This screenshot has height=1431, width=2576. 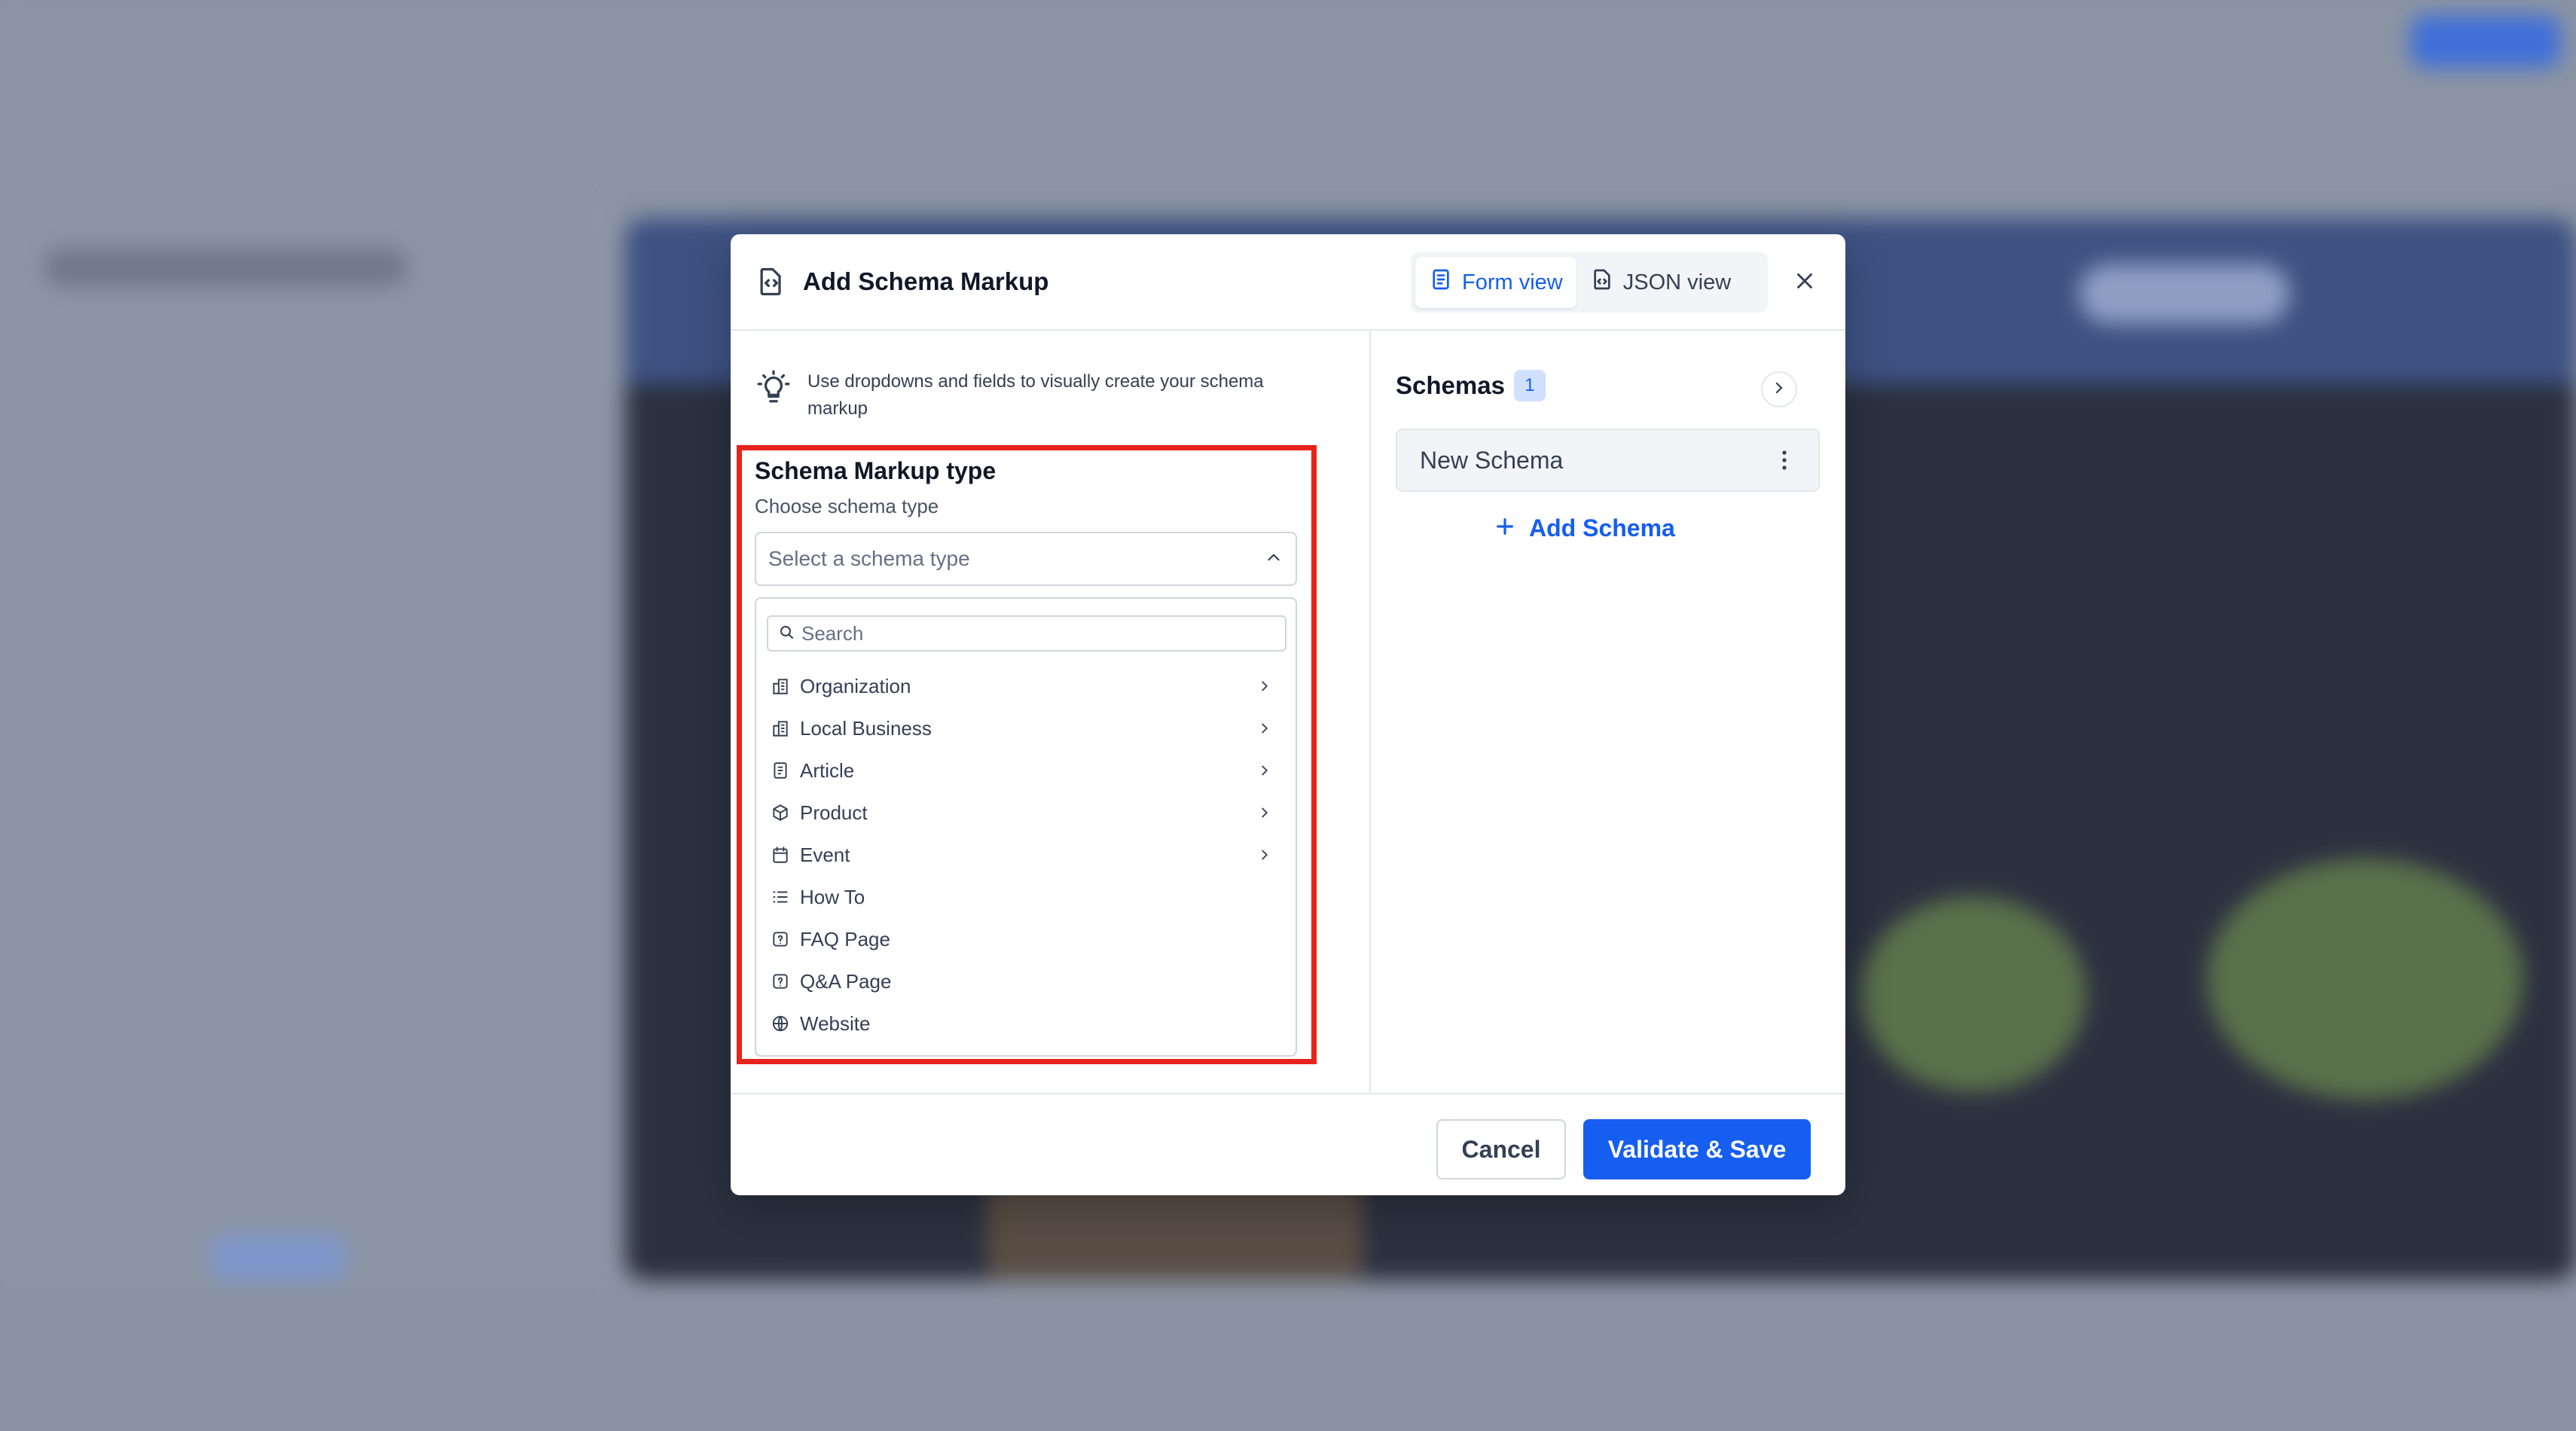 I want to click on json-view-label: JSON view, so click(x=1677, y=282).